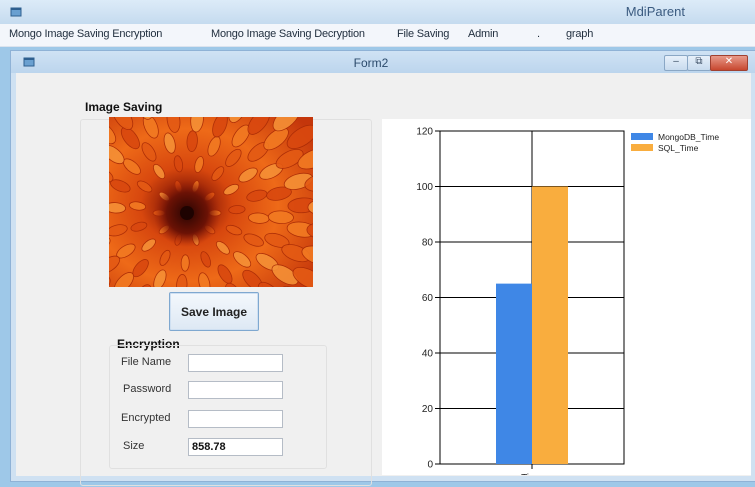 This screenshot has width=755, height=487. I want to click on save-image-button-label: Save Image, so click(214, 311).